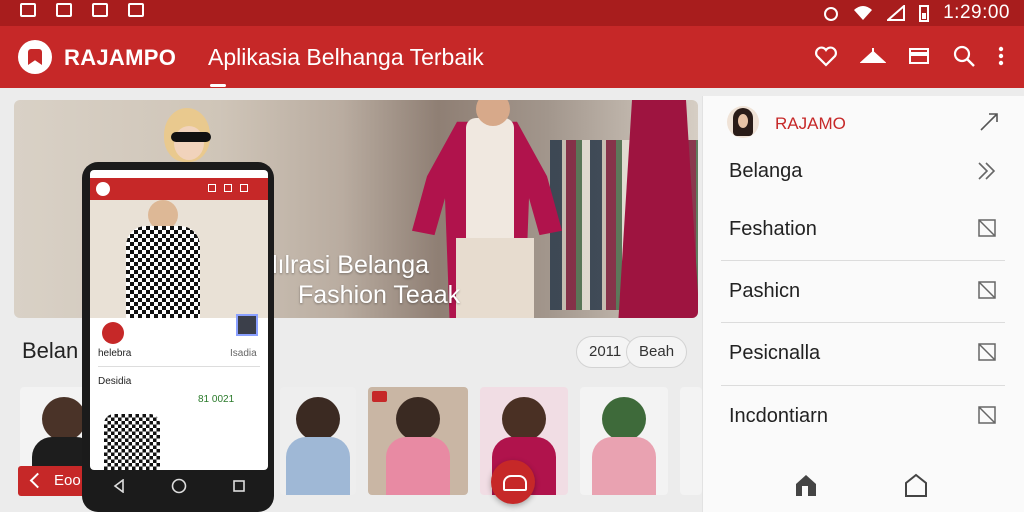  Describe the element at coordinates (1001, 56) in the screenshot. I see `more-vert-icon` at that location.